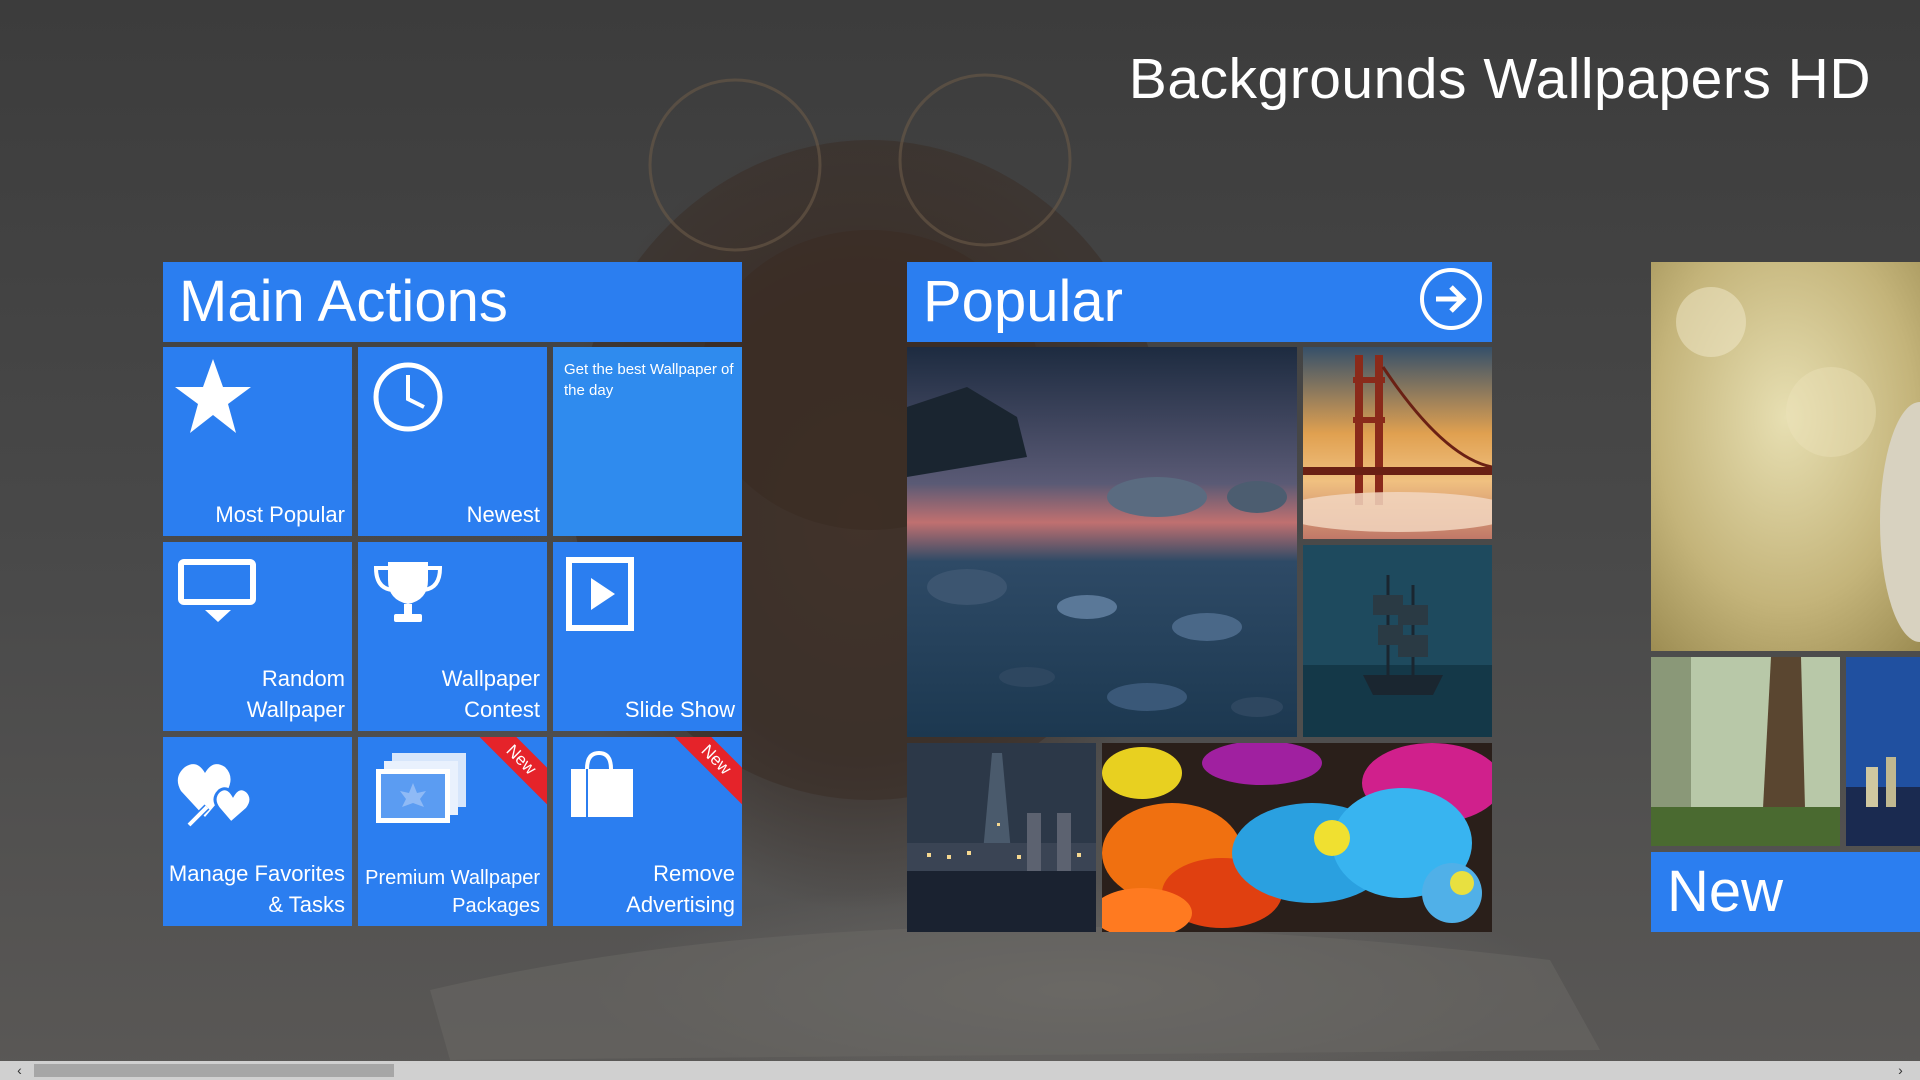 This screenshot has height=1080, width=1920. What do you see at coordinates (452, 302) in the screenshot?
I see `main-actions-header: Main Actions` at bounding box center [452, 302].